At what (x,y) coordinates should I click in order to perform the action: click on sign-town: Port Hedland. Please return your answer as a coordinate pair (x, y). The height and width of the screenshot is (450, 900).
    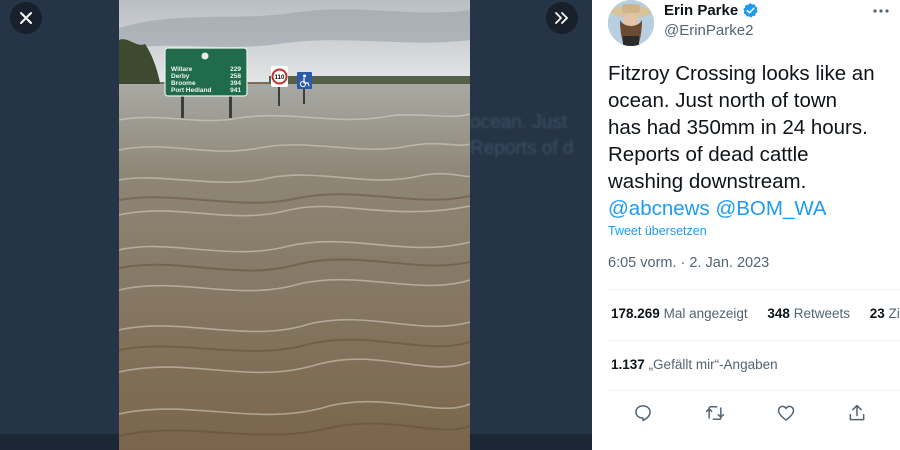
    Looking at the image, I should click on (191, 90).